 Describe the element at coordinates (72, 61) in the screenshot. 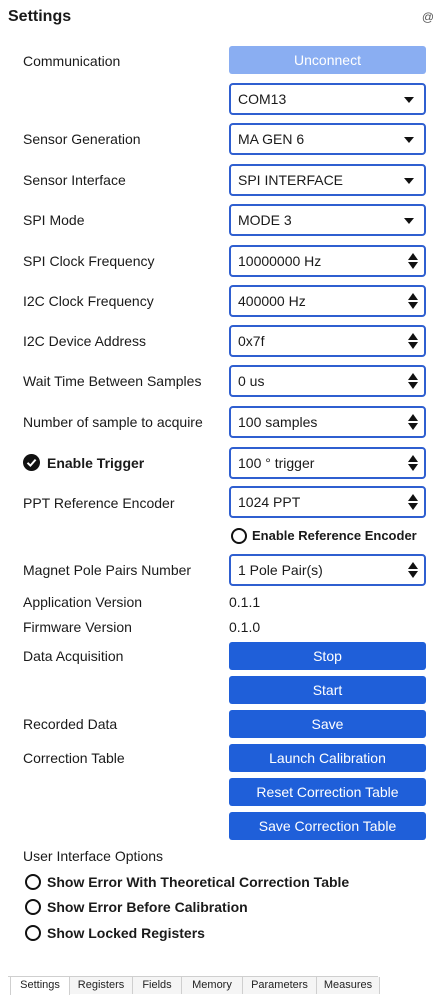

I see `communication-label: Communication` at that location.